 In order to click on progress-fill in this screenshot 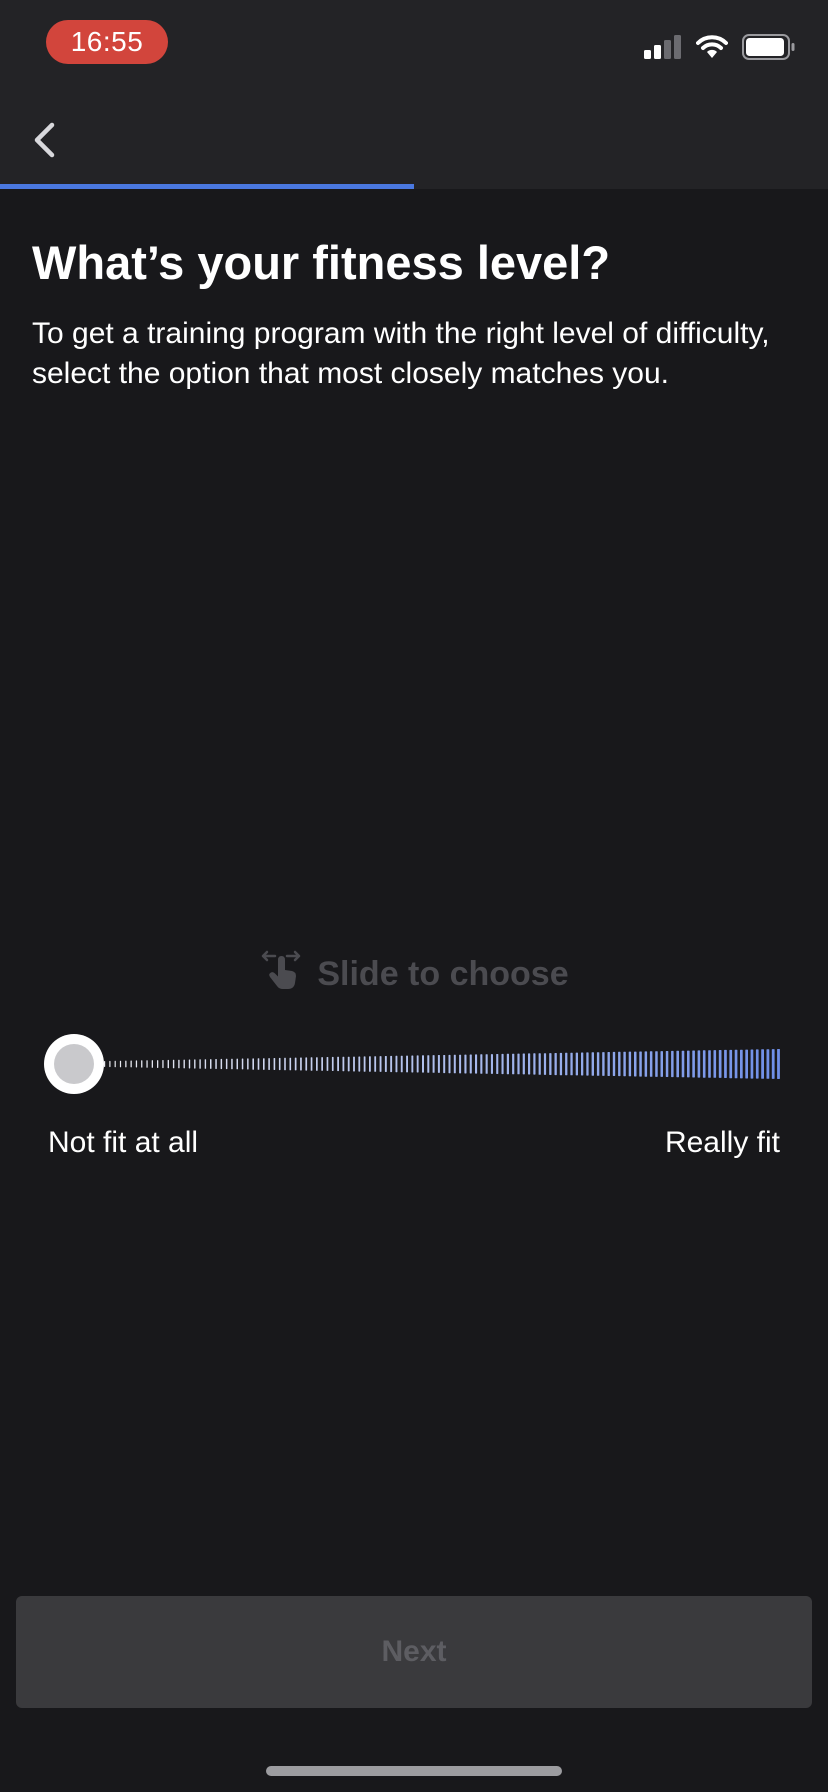, I will do `click(207, 186)`.